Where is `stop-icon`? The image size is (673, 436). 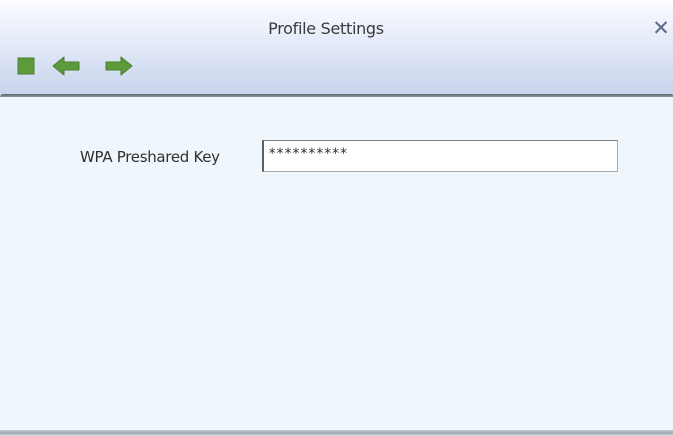 stop-icon is located at coordinates (26, 66).